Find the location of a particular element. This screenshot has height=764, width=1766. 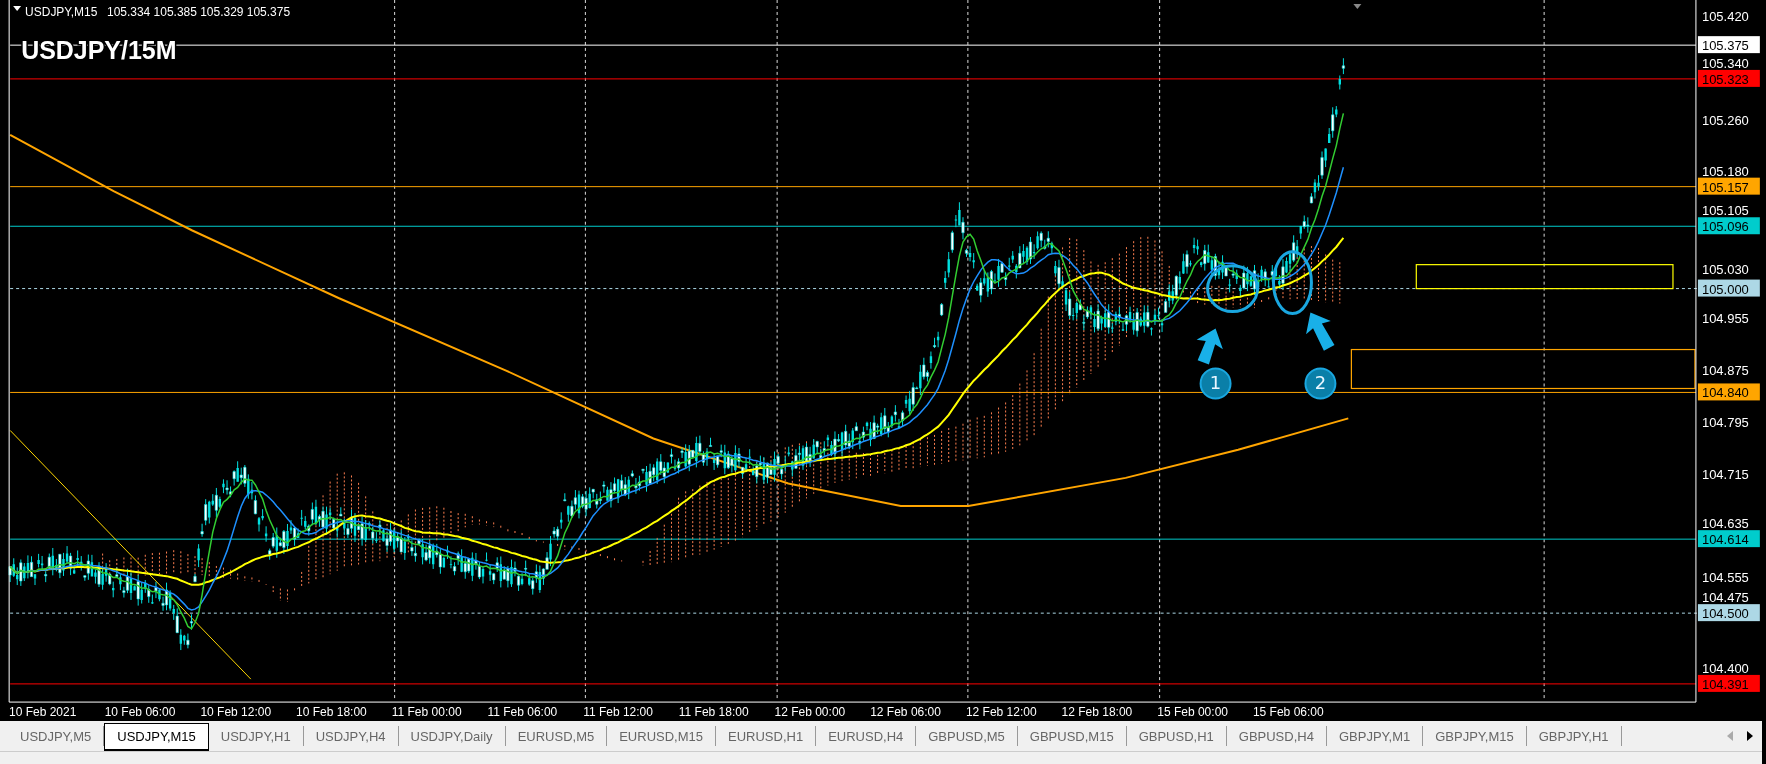

number-badge: 1 is located at coordinates (1215, 383).